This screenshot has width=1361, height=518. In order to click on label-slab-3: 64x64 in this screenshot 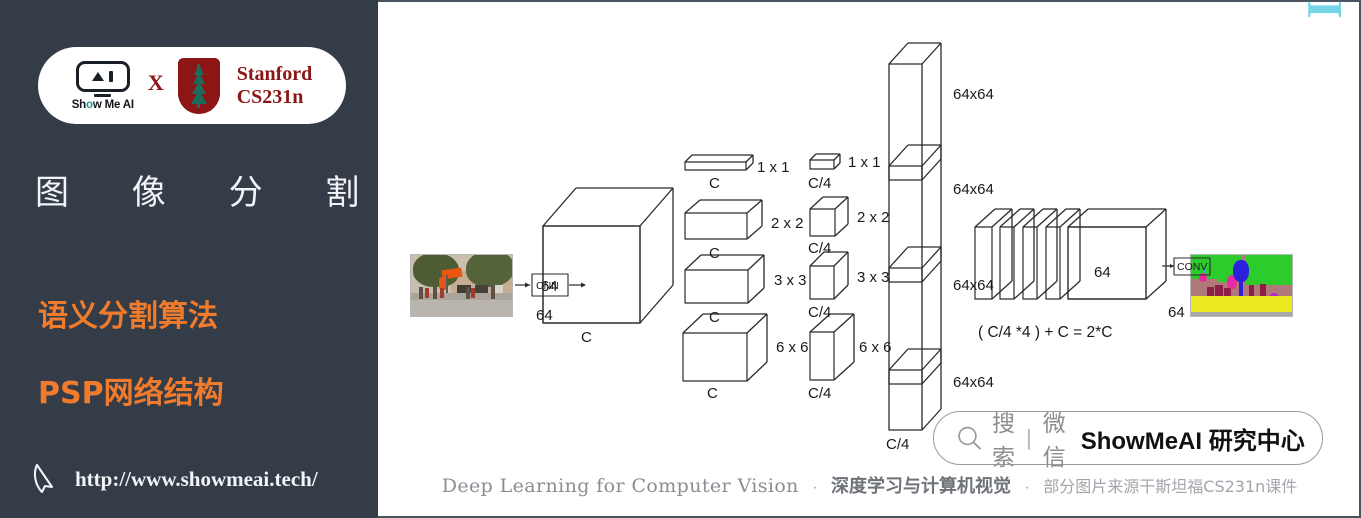, I will do `click(973, 285)`.